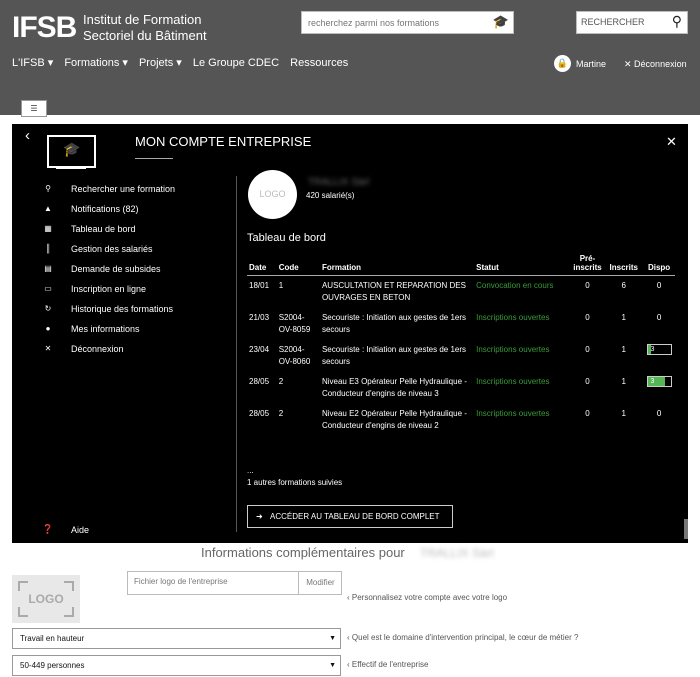  I want to click on employee-count: 420 salarié(s), so click(330, 195).